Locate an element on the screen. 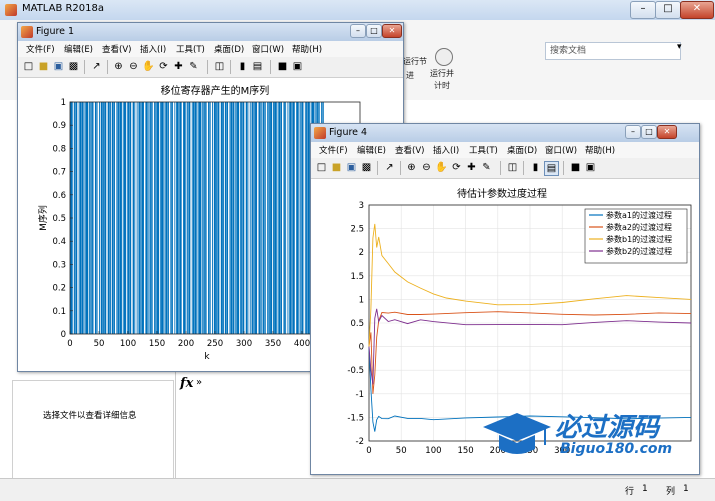  y-tick-label: 1.5 is located at coordinates (357, 277).